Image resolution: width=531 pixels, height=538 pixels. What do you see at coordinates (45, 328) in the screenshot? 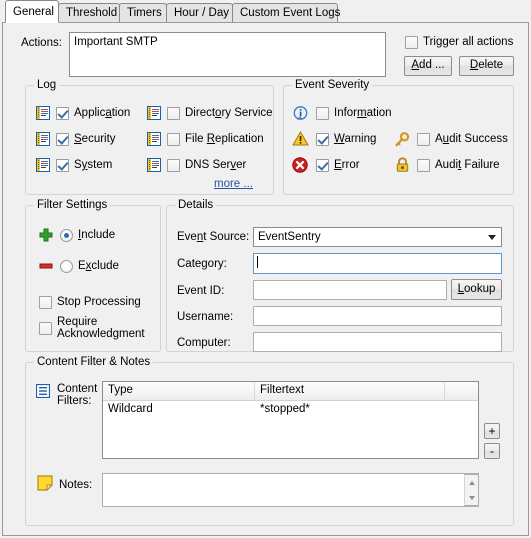
I see `require-acknowledgment-checkbox` at bounding box center [45, 328].